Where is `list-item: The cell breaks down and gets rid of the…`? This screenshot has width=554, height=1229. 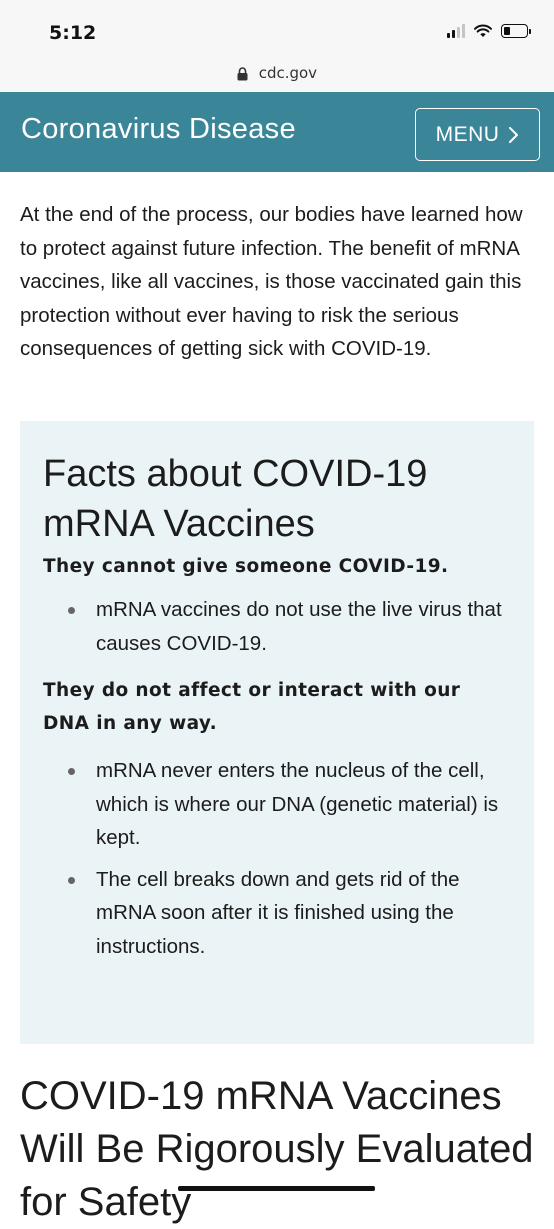 list-item: The cell breaks down and gets rid of the… is located at coordinates (289, 913).